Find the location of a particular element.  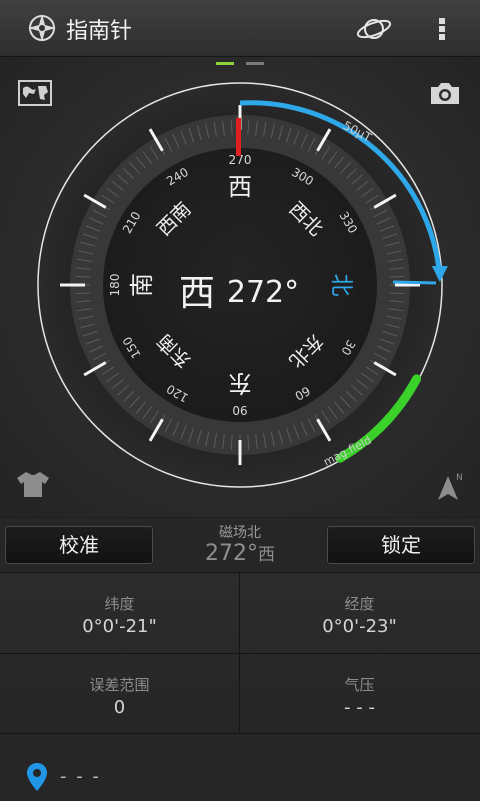

calibrate-button: 校准 is located at coordinates (79, 545).